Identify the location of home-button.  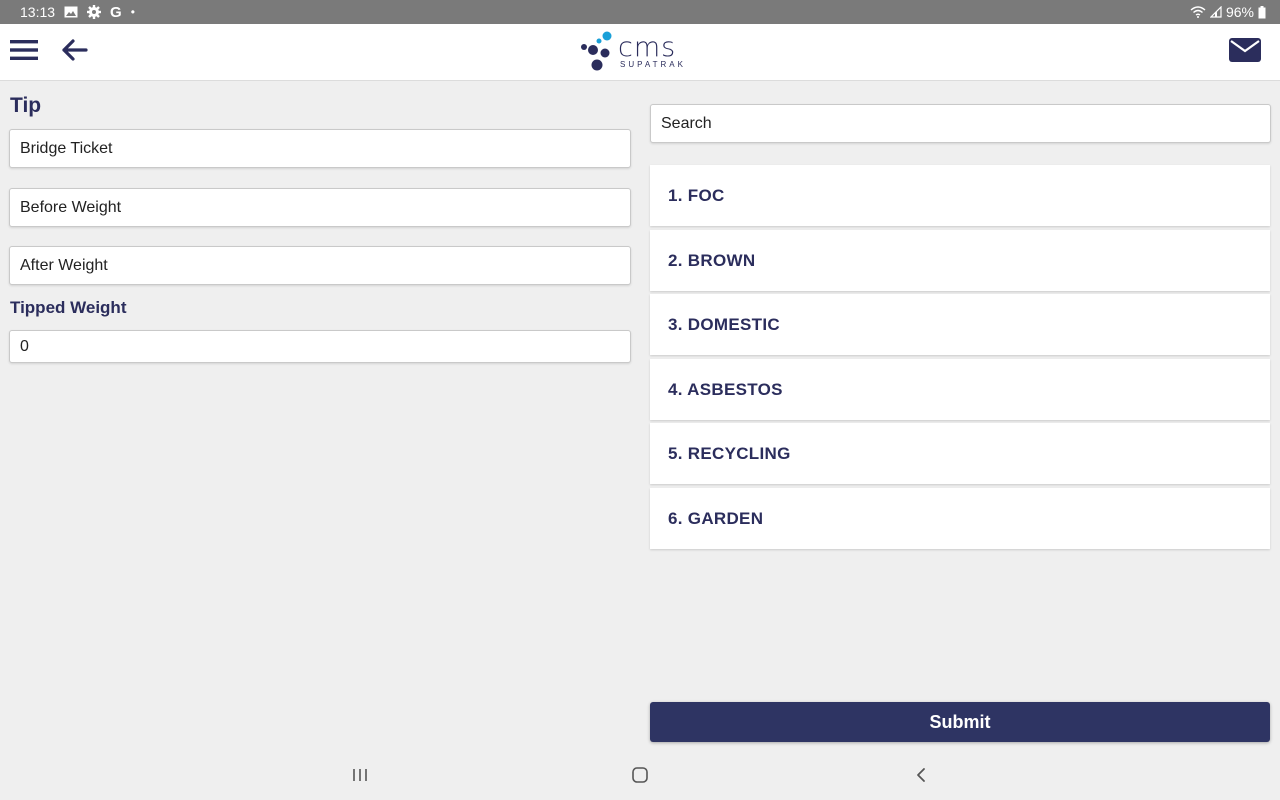
(640, 777).